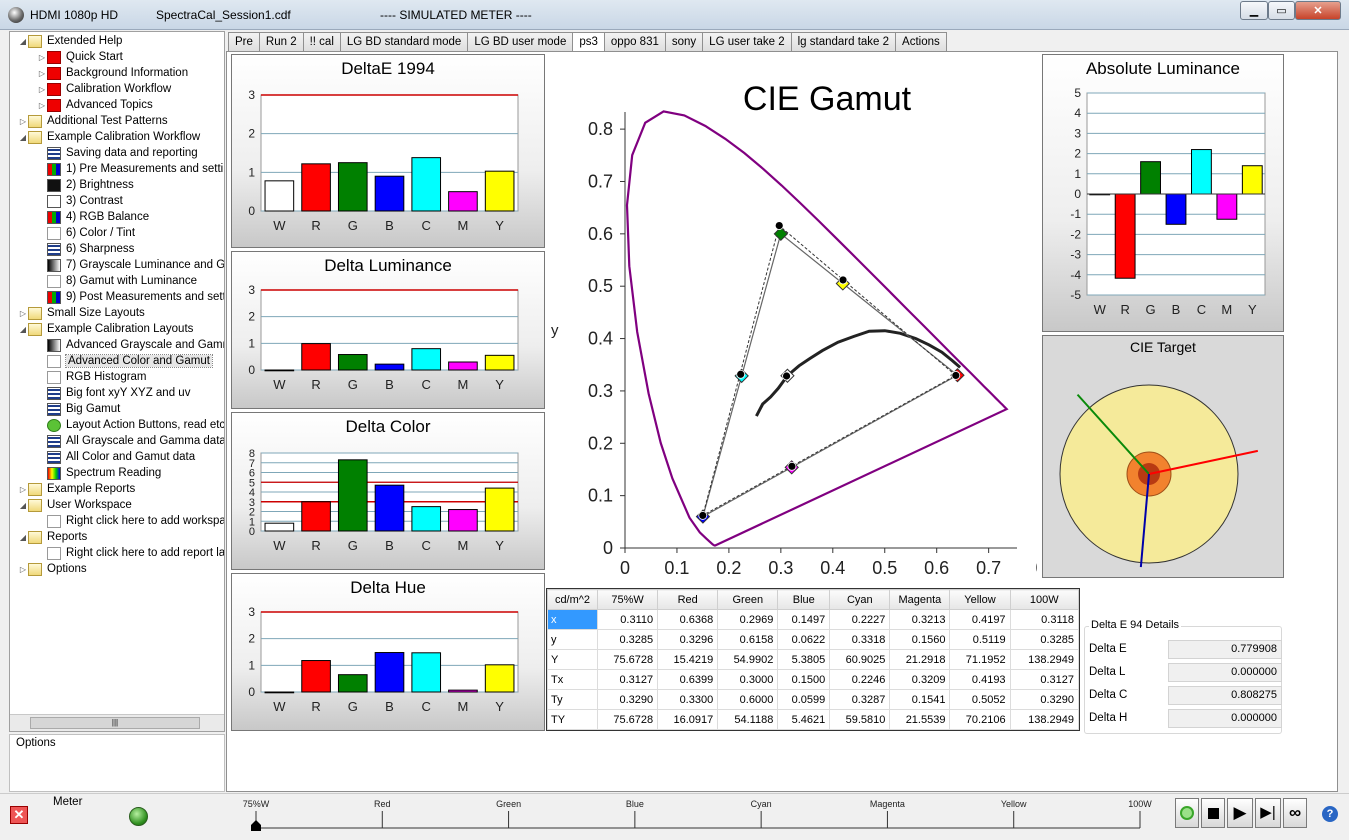  I want to click on stop-button, so click(1213, 813).